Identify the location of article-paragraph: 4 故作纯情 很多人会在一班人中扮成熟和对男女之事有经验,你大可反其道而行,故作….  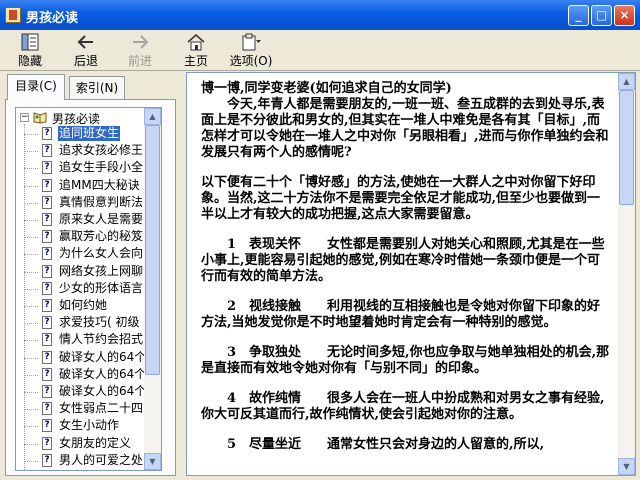
(403, 406).